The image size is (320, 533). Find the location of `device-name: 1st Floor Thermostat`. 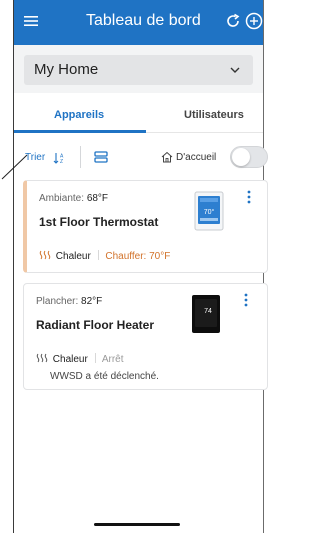

device-name: 1st Floor Thermostat is located at coordinates (99, 222).